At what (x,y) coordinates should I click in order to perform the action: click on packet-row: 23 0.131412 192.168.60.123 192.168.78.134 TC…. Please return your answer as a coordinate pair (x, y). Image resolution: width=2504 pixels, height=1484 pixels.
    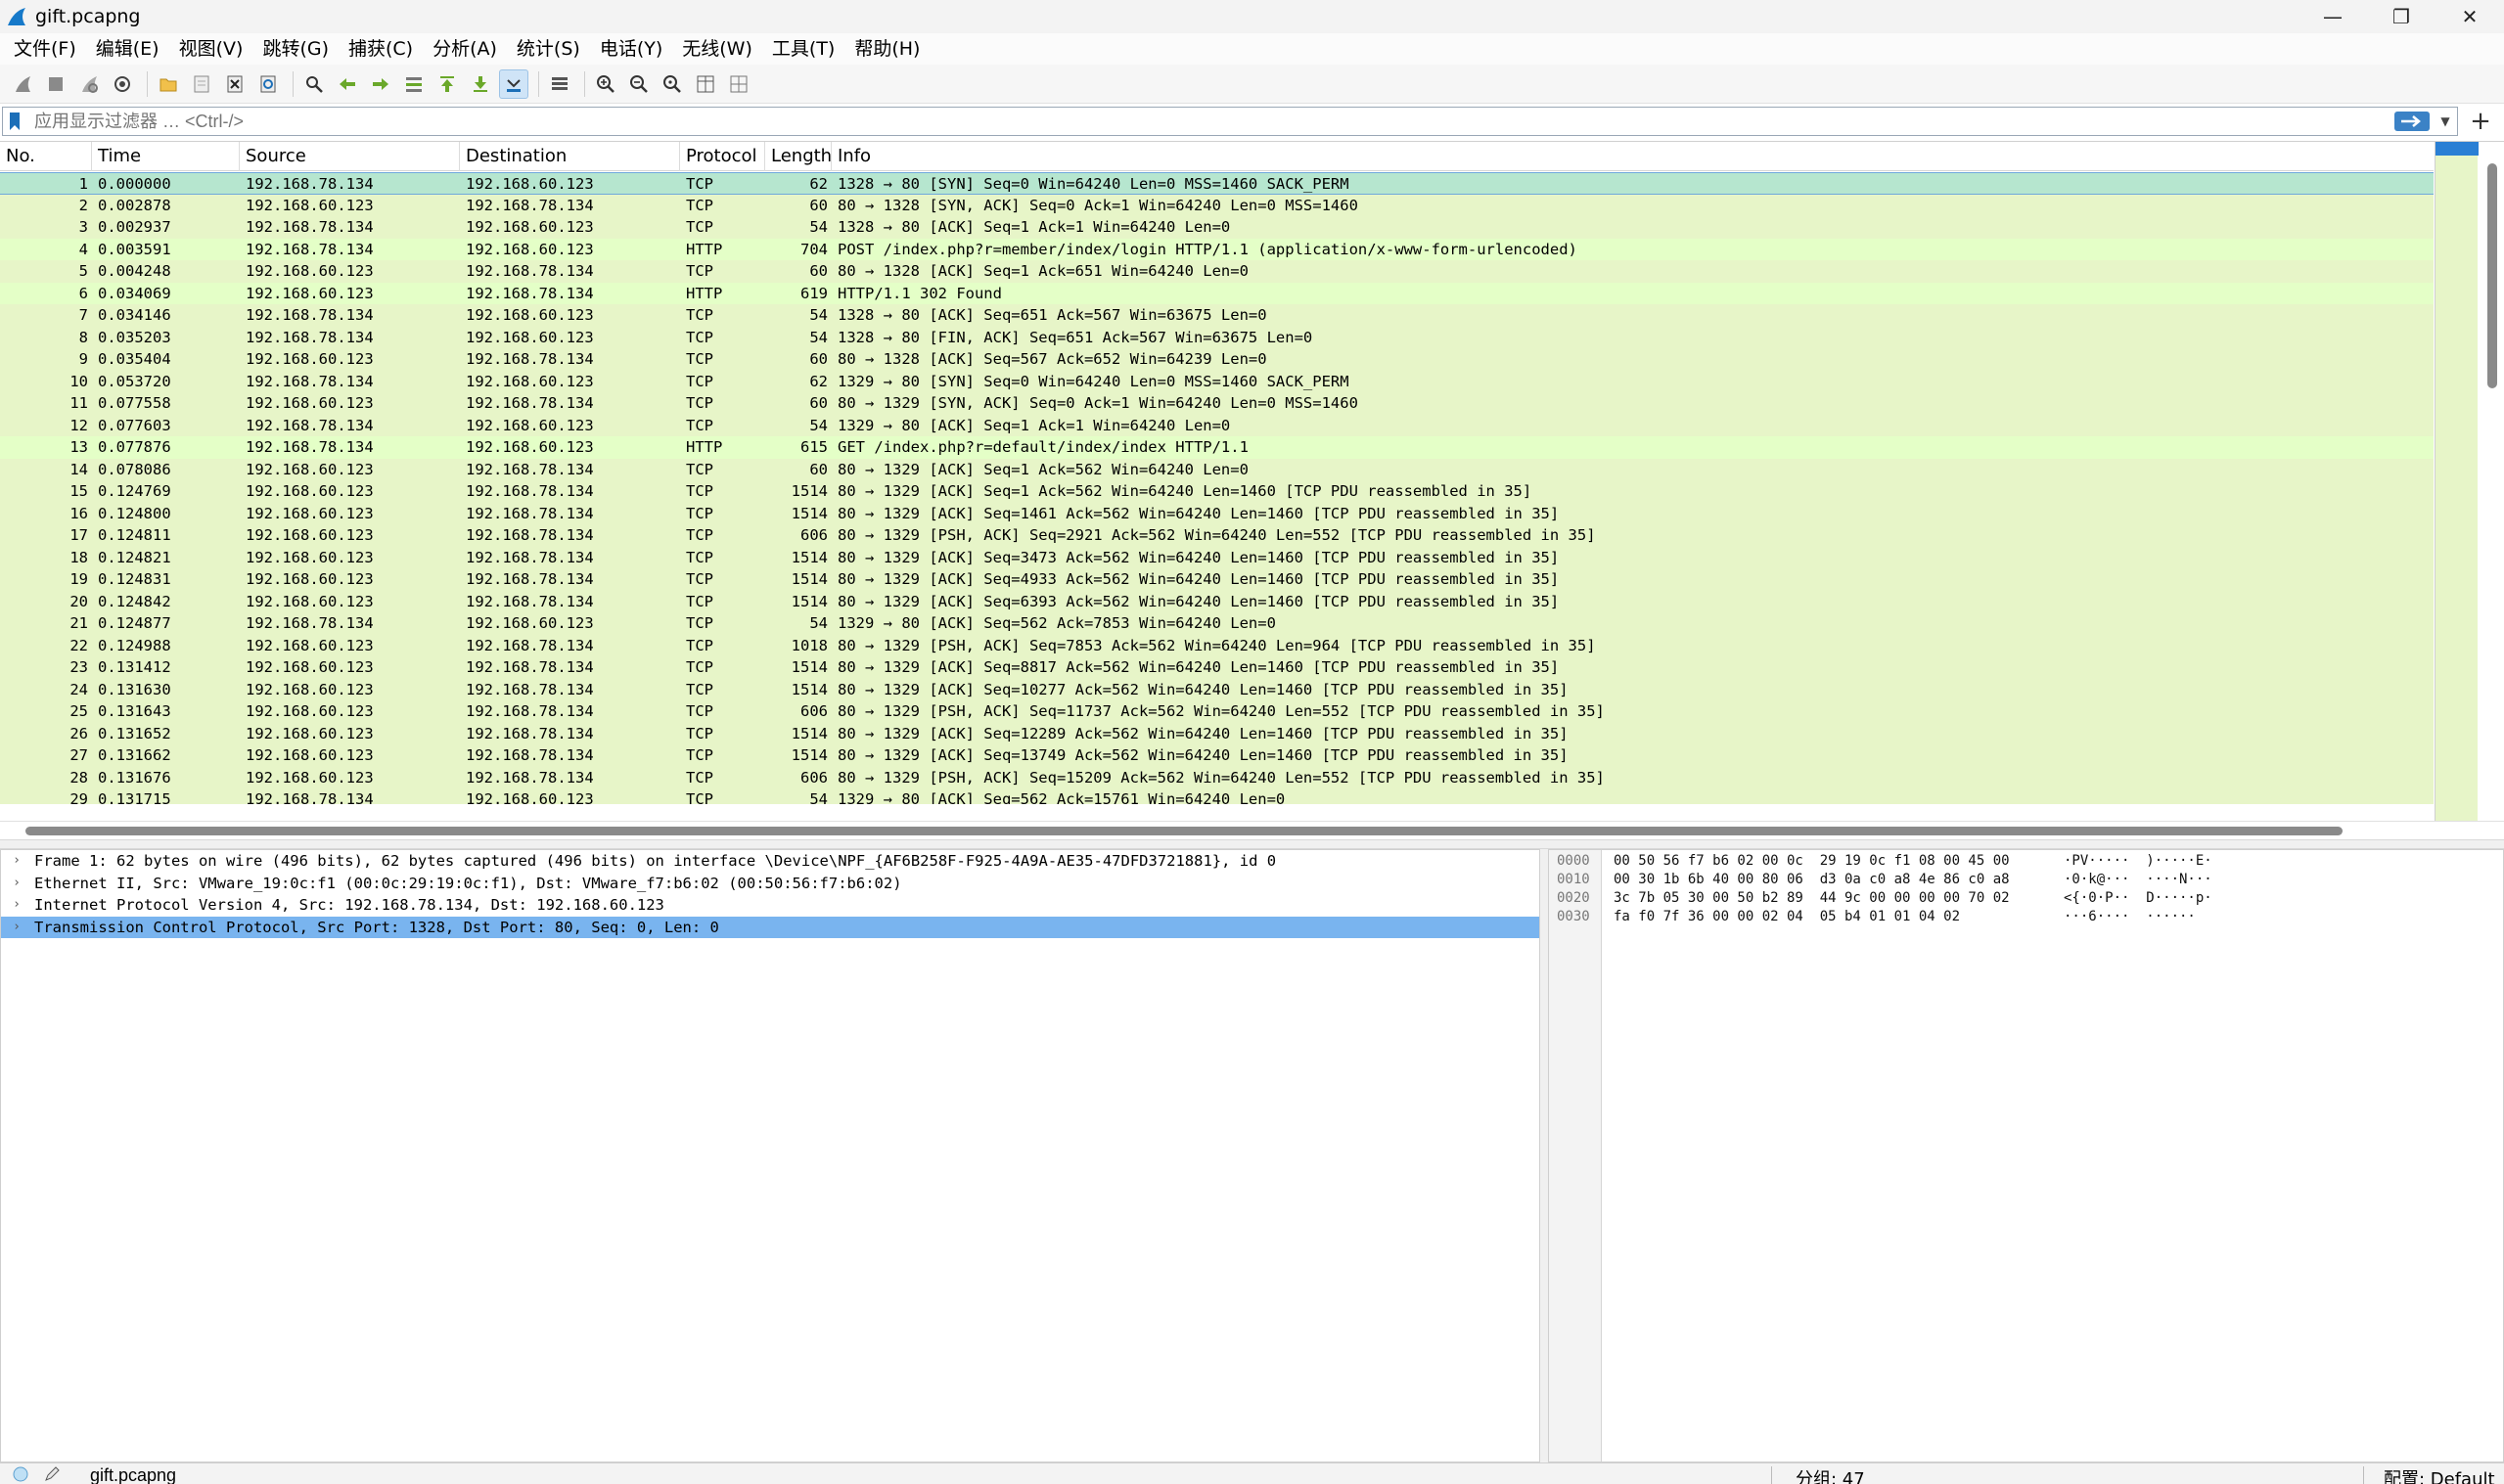
    Looking at the image, I should click on (1217, 667).